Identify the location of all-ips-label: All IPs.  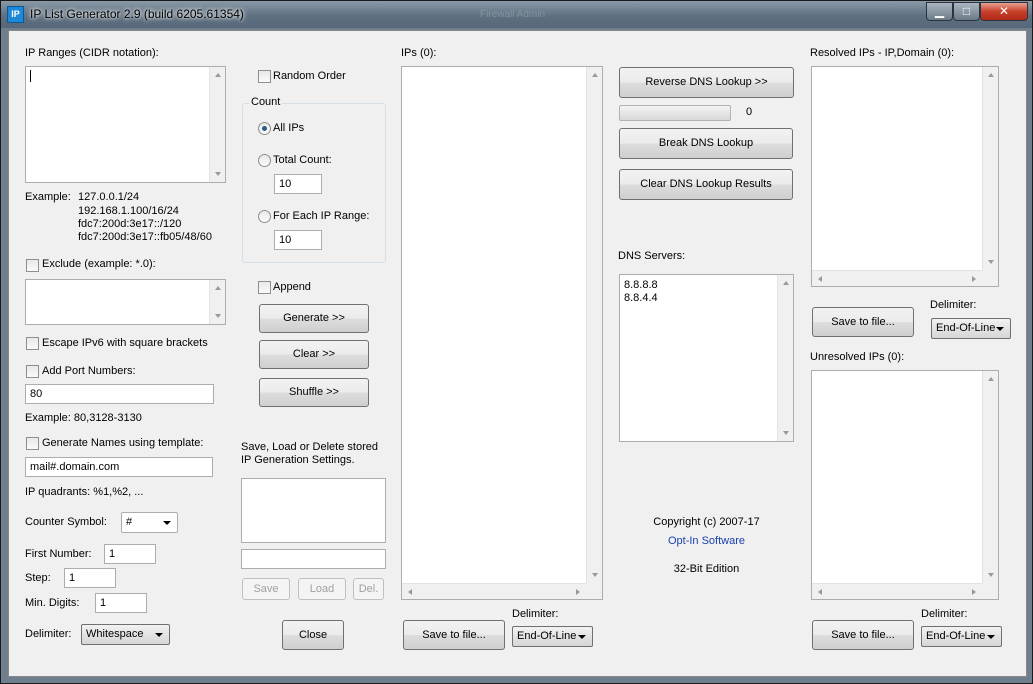
(289, 128).